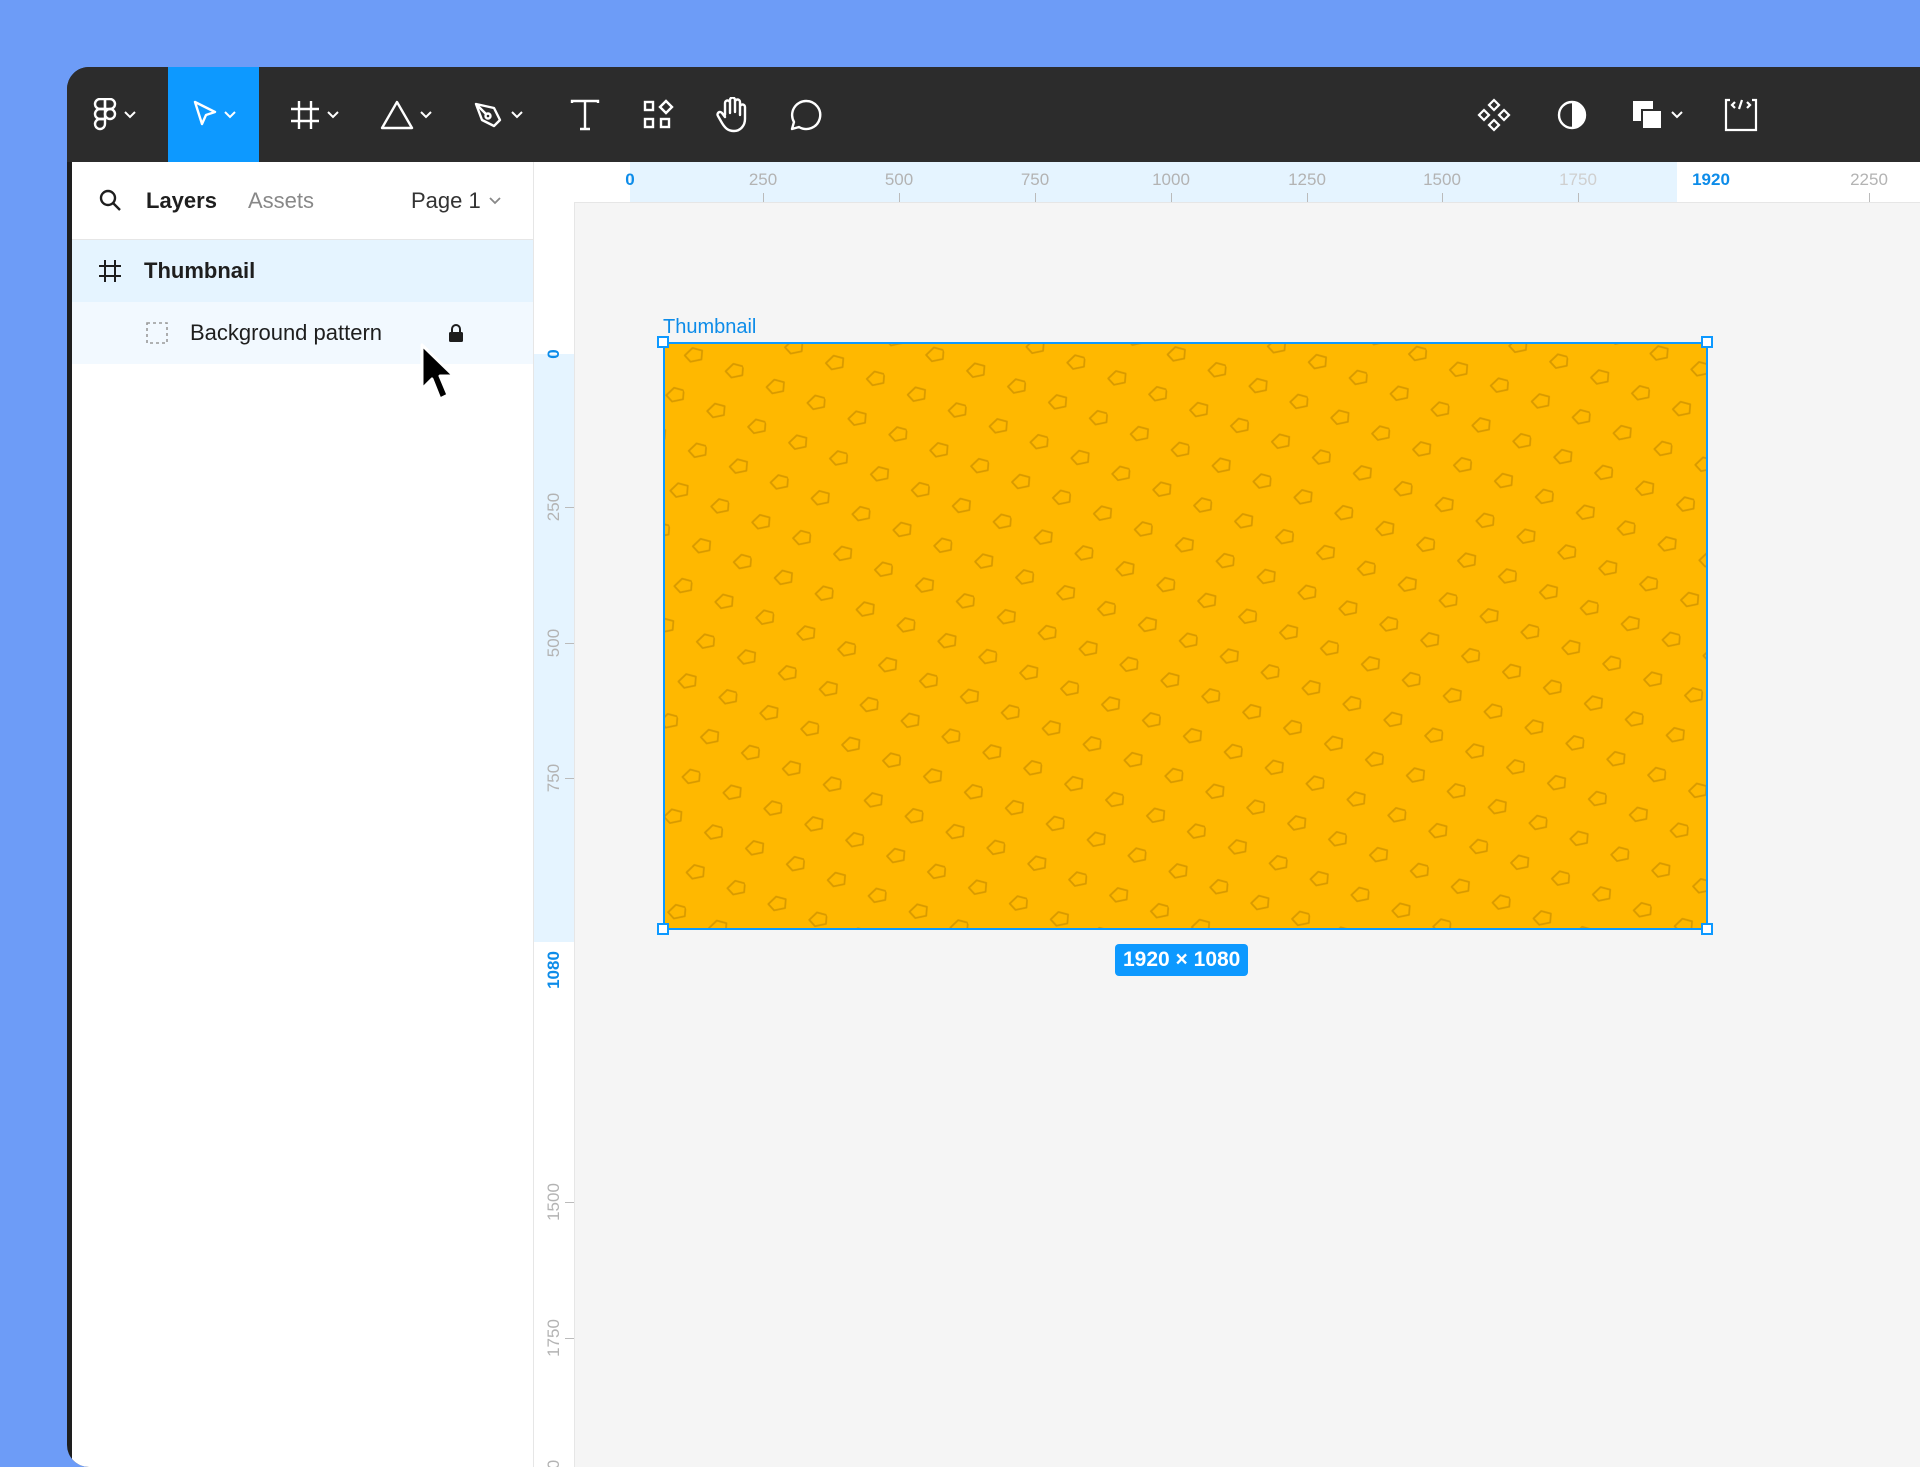 The image size is (1920, 1467). What do you see at coordinates (204, 112) in the screenshot?
I see `cursor-arrow-icon` at bounding box center [204, 112].